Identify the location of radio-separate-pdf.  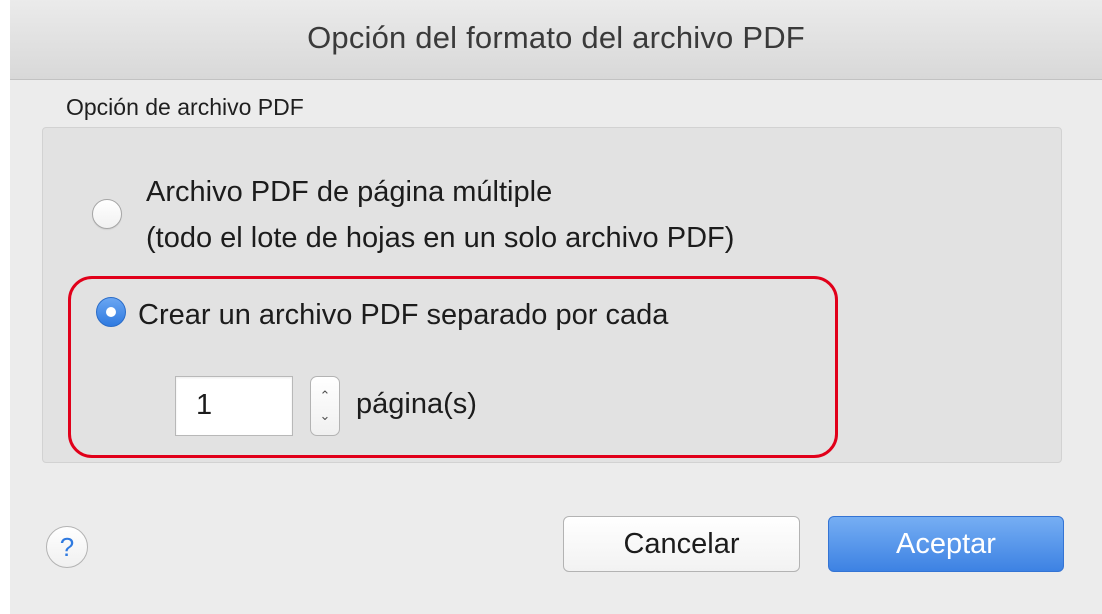
(111, 312).